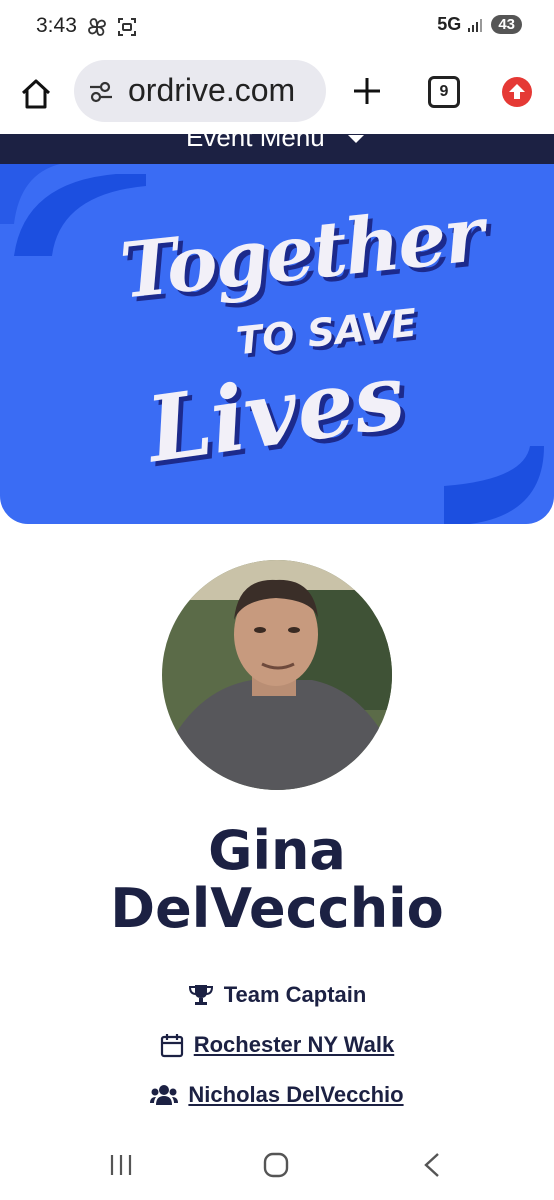  I want to click on participant-name: Gina DelVecchio, so click(277, 880).